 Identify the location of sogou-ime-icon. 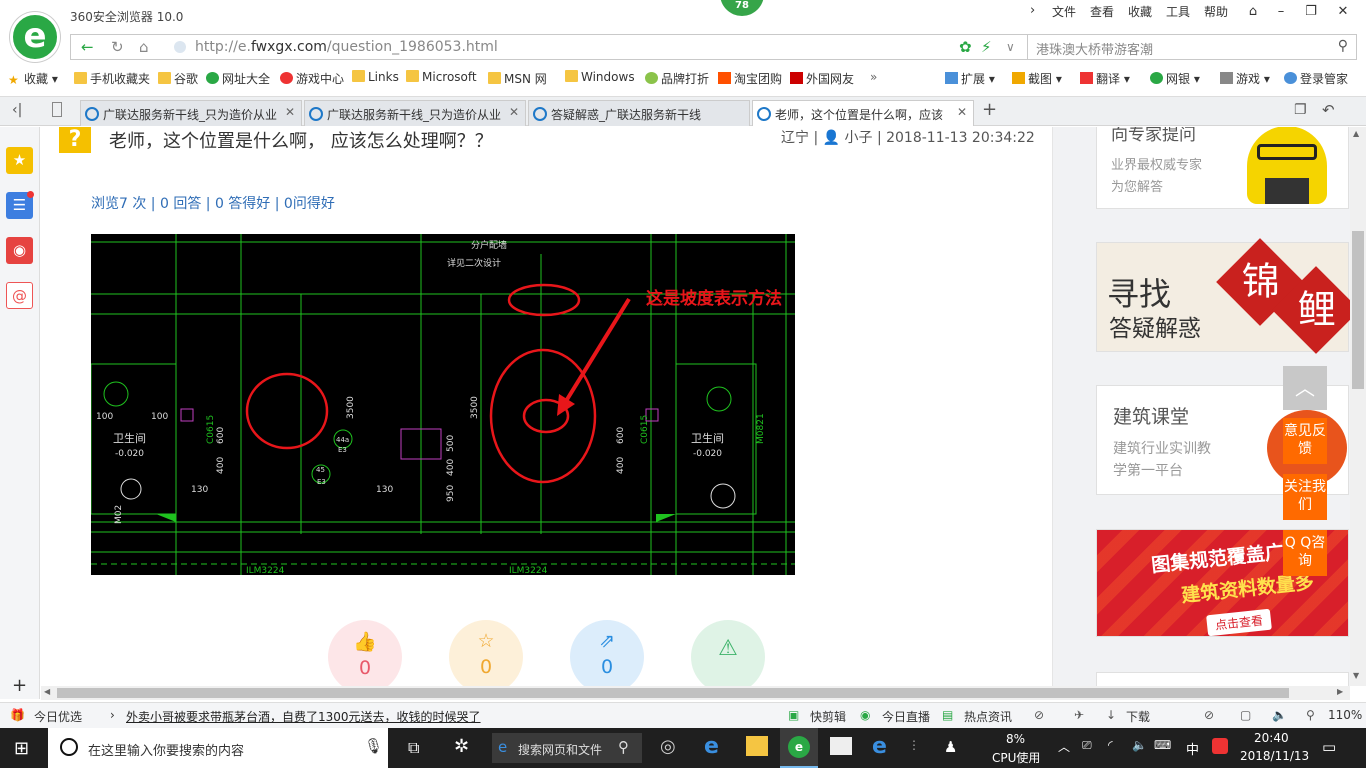
(1220, 746).